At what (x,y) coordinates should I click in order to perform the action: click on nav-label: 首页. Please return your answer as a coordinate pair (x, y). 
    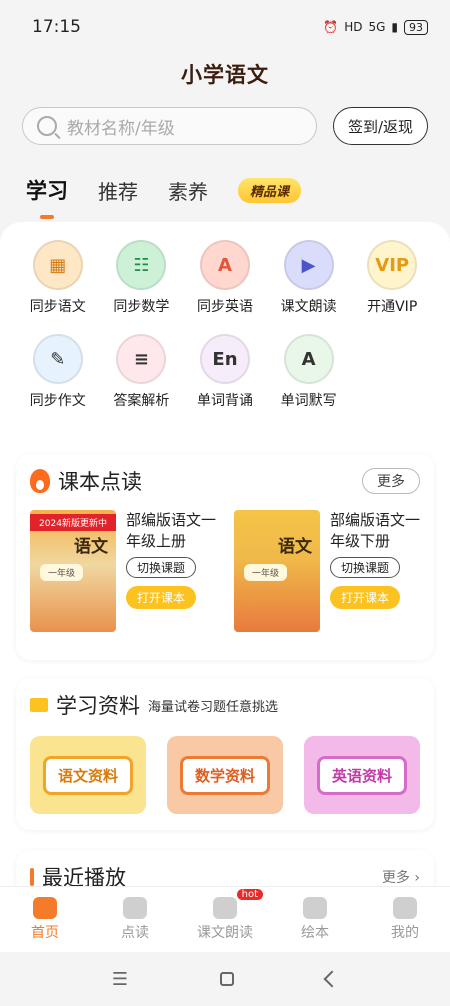
    Looking at the image, I should click on (45, 933).